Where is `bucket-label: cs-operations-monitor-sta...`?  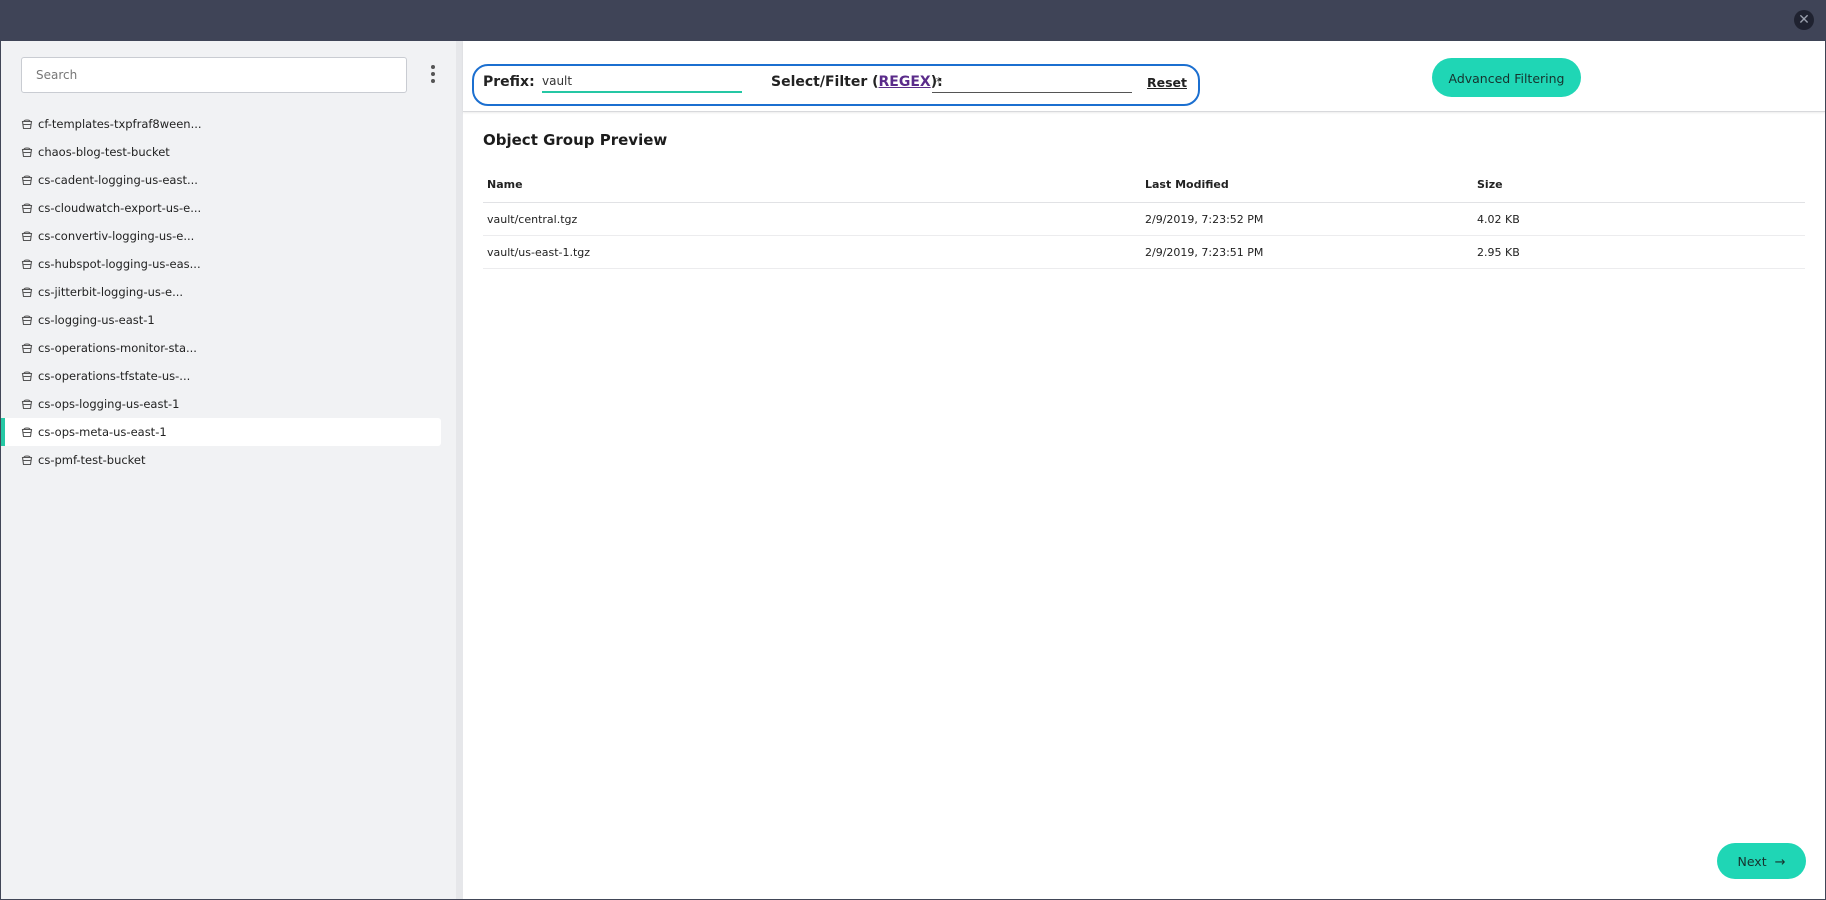
bucket-label: cs-operations-monitor-sta... is located at coordinates (117, 348).